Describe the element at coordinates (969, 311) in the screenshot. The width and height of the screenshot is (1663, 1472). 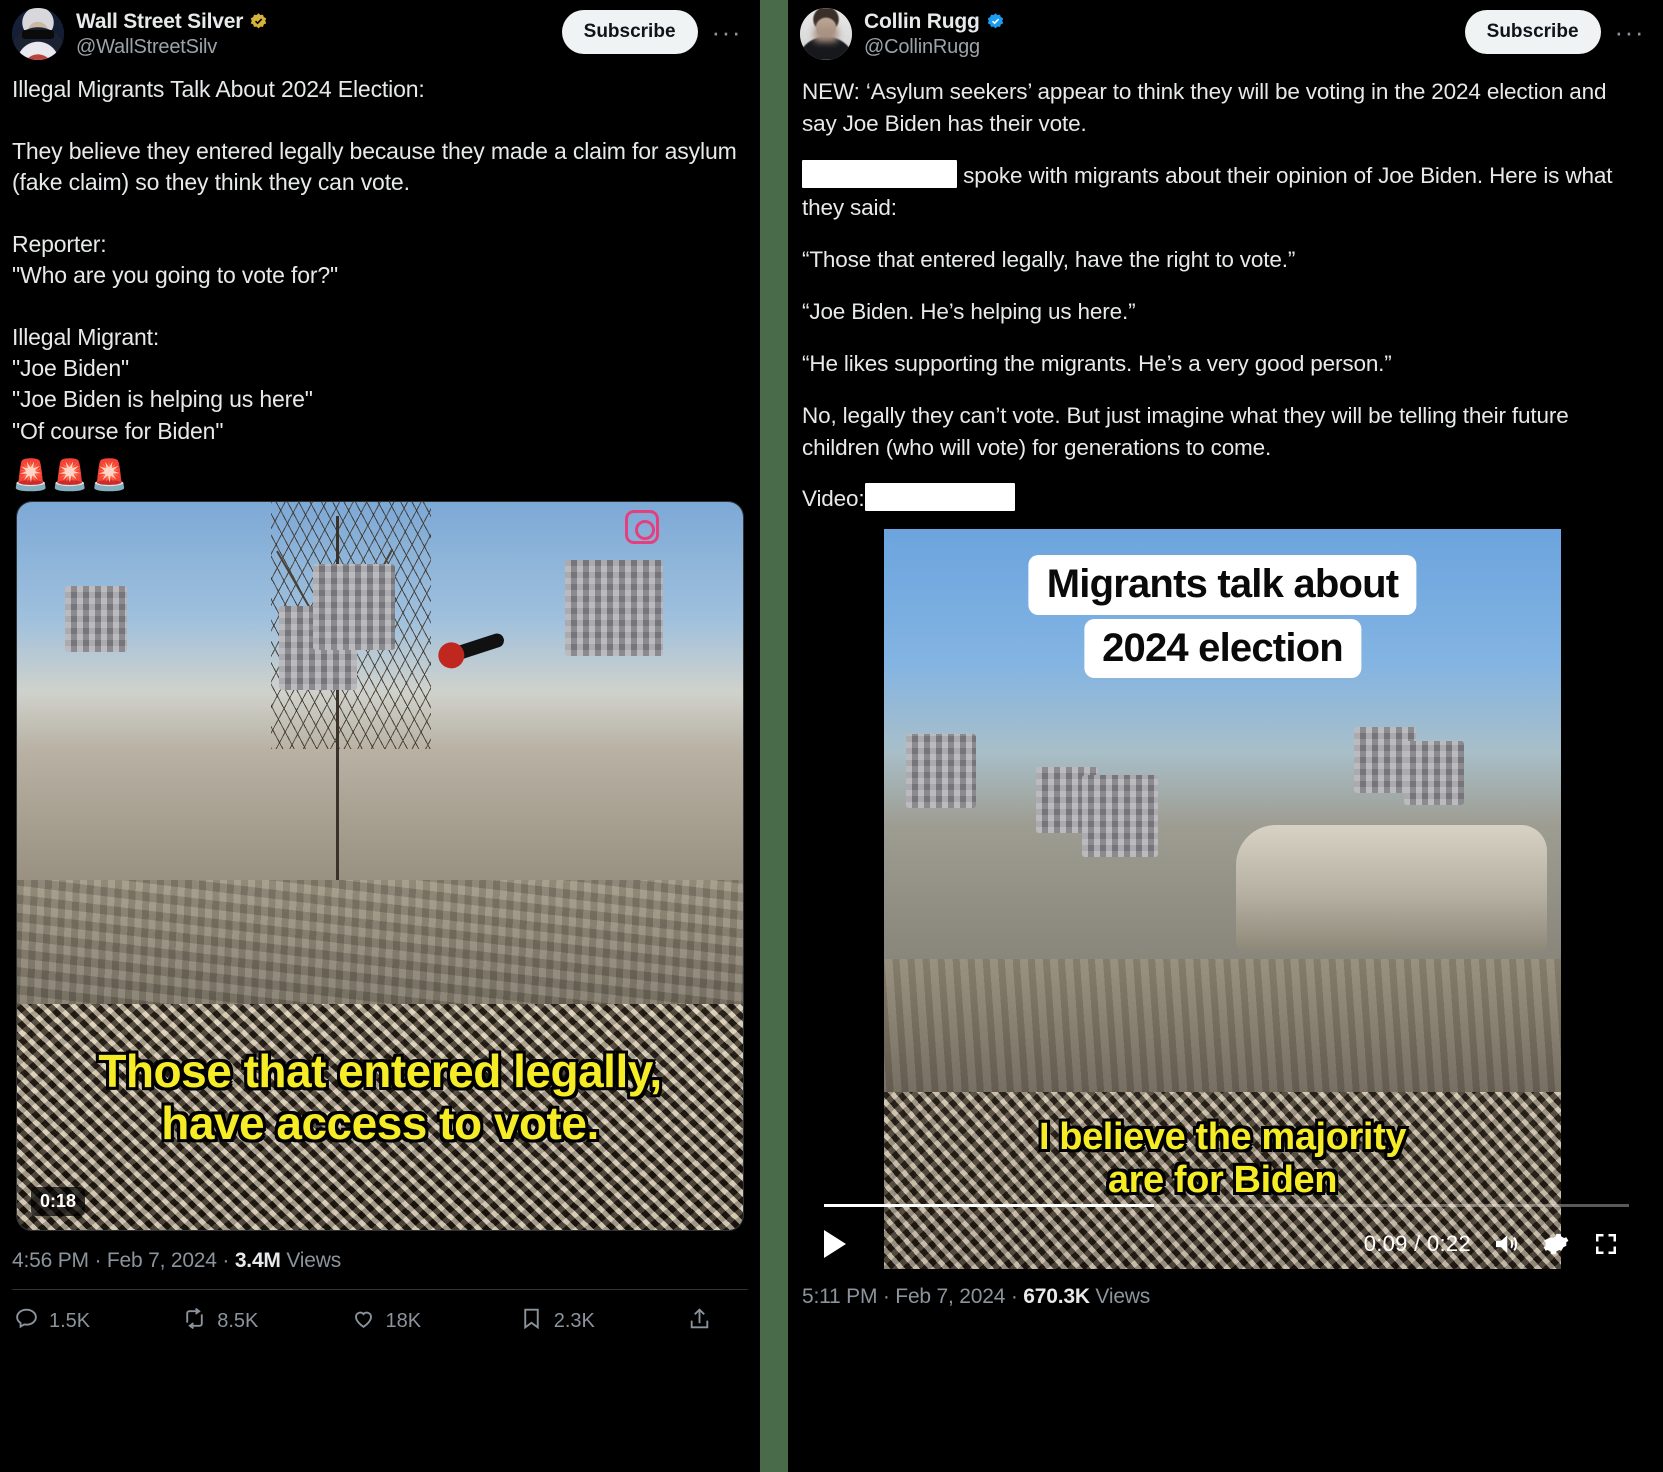
I see `tweet-paragraph-4: “Joe Biden. He’s helping us here.”` at that location.